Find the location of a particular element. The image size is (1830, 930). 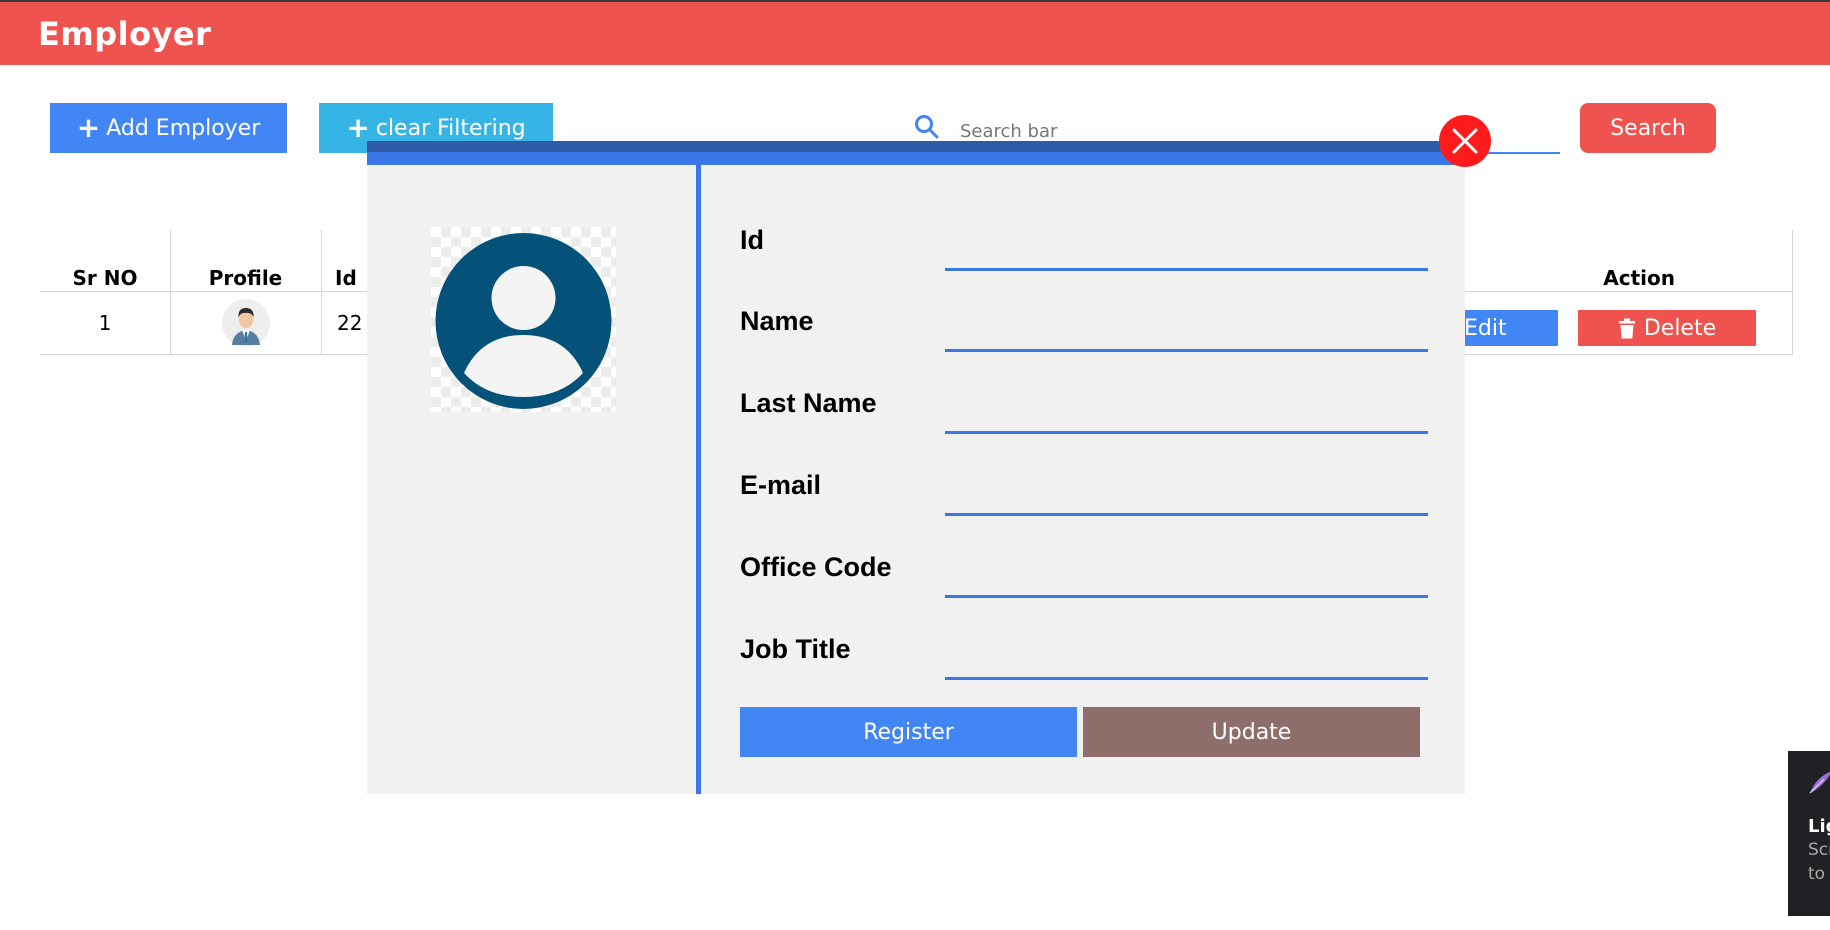

modal-title-bar is located at coordinates (916, 146).